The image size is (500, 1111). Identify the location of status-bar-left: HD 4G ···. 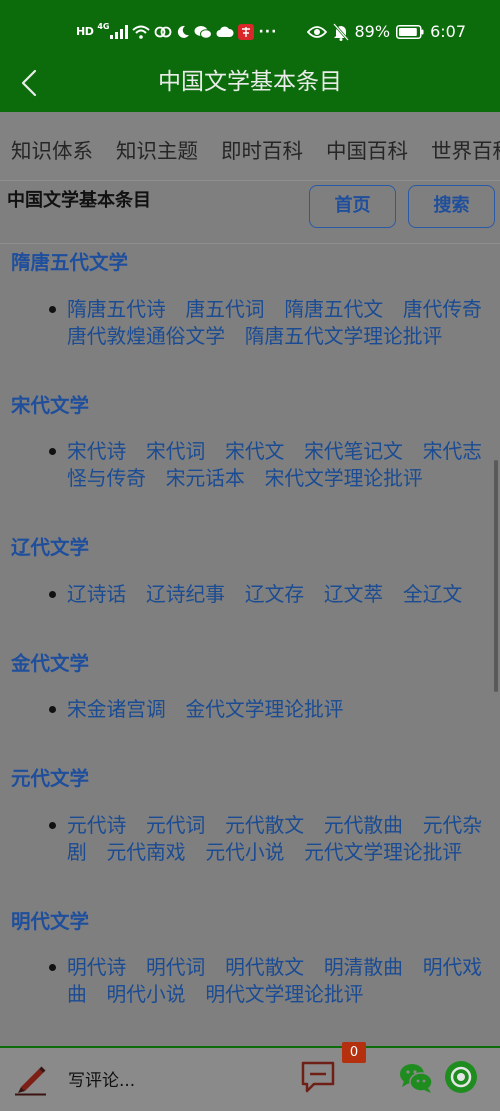
(178, 32).